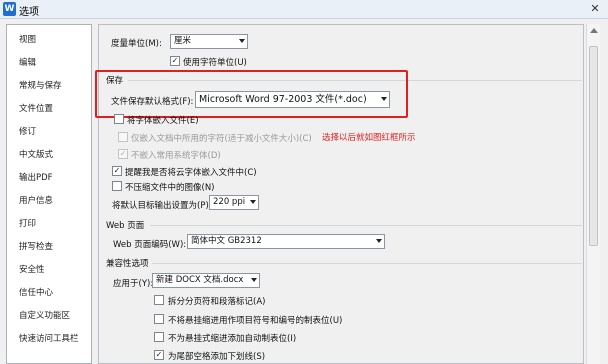 The height and width of the screenshot is (364, 608). I want to click on web-encoding-select: 简体中文 GB2312, so click(286, 241).